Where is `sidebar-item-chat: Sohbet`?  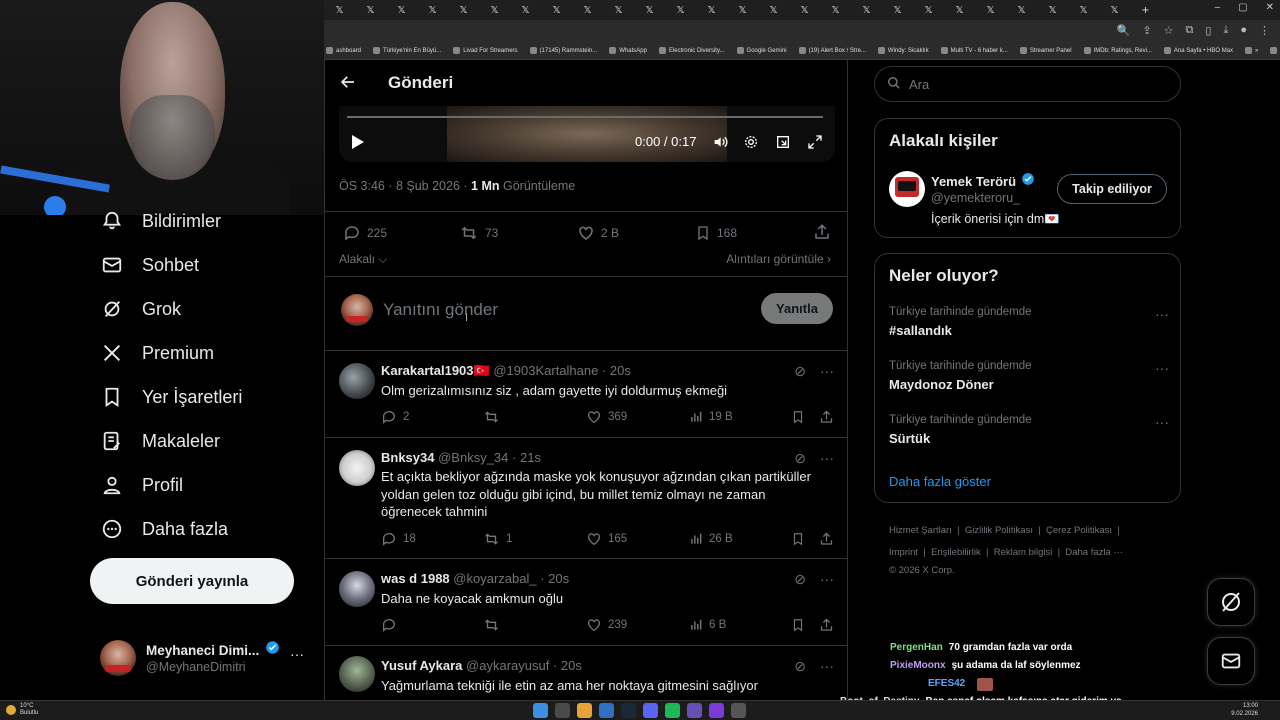
sidebar-item-chat: Sohbet is located at coordinates (149, 265).